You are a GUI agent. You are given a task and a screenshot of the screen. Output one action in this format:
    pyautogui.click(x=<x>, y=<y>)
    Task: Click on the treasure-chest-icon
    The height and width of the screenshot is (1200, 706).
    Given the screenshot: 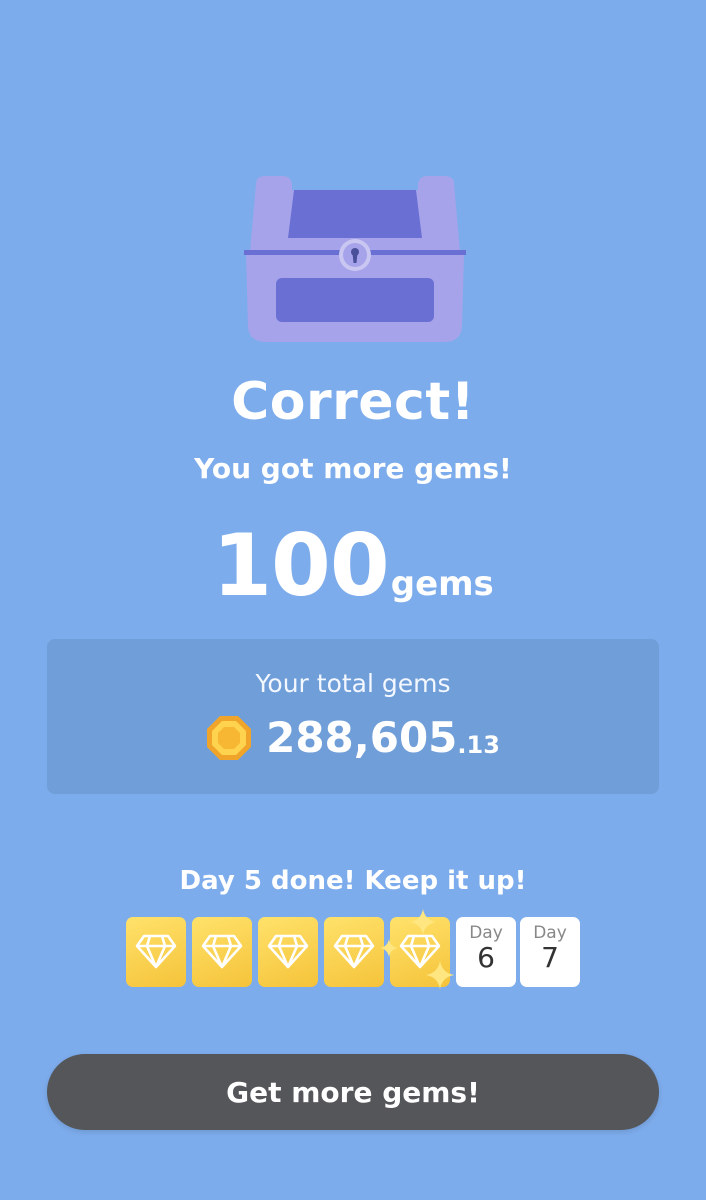 What is the action you would take?
    pyautogui.click(x=355, y=259)
    